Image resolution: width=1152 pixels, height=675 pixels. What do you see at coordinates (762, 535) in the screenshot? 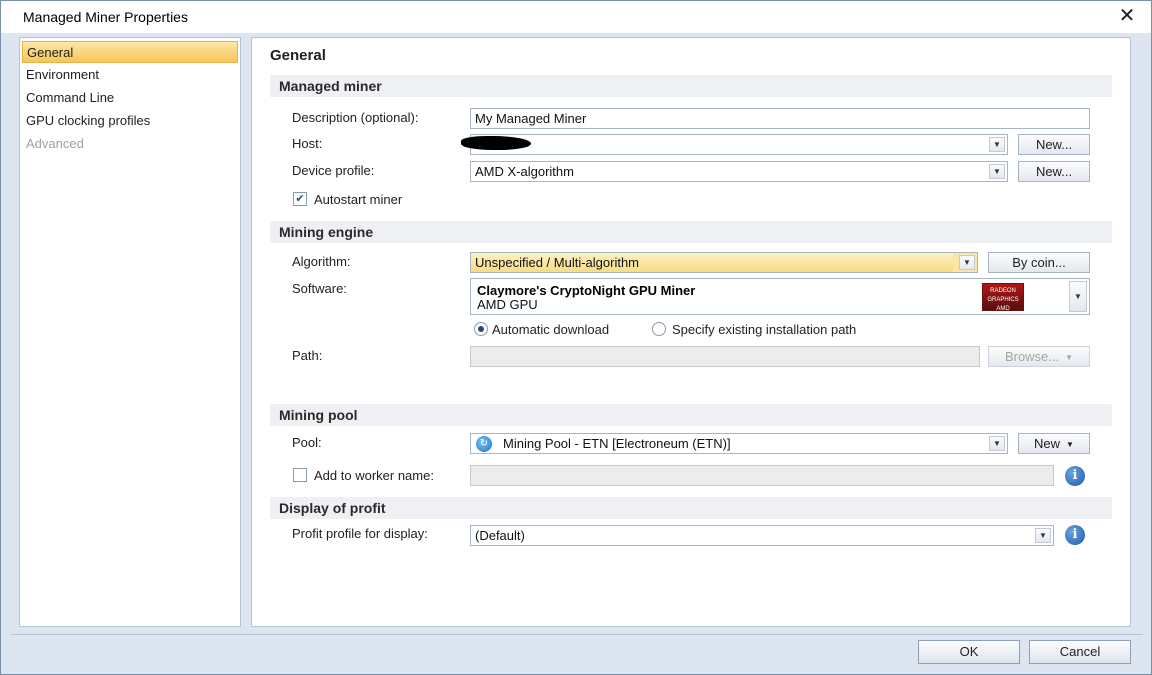
I see `profit-profile-select: (Default) ▼` at bounding box center [762, 535].